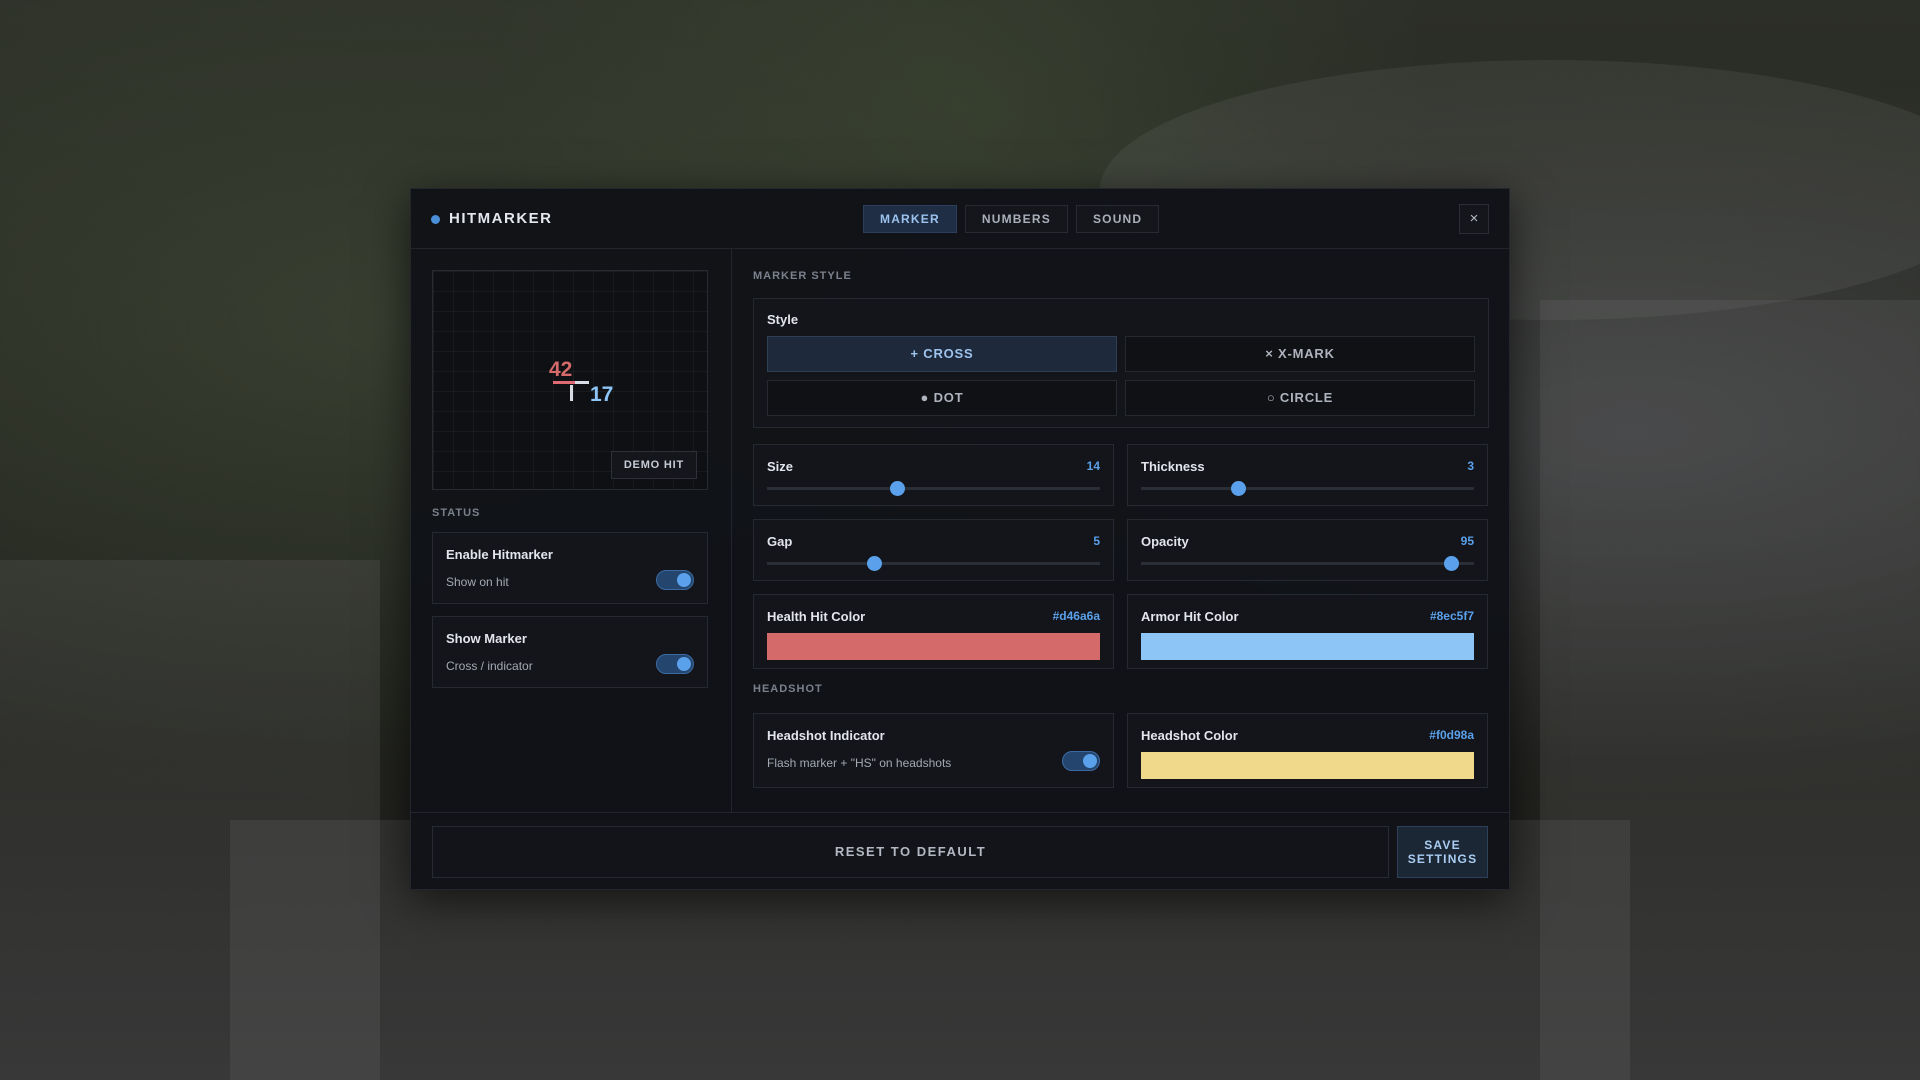 This screenshot has width=1920, height=1080. I want to click on close-icon: ×, so click(1474, 218).